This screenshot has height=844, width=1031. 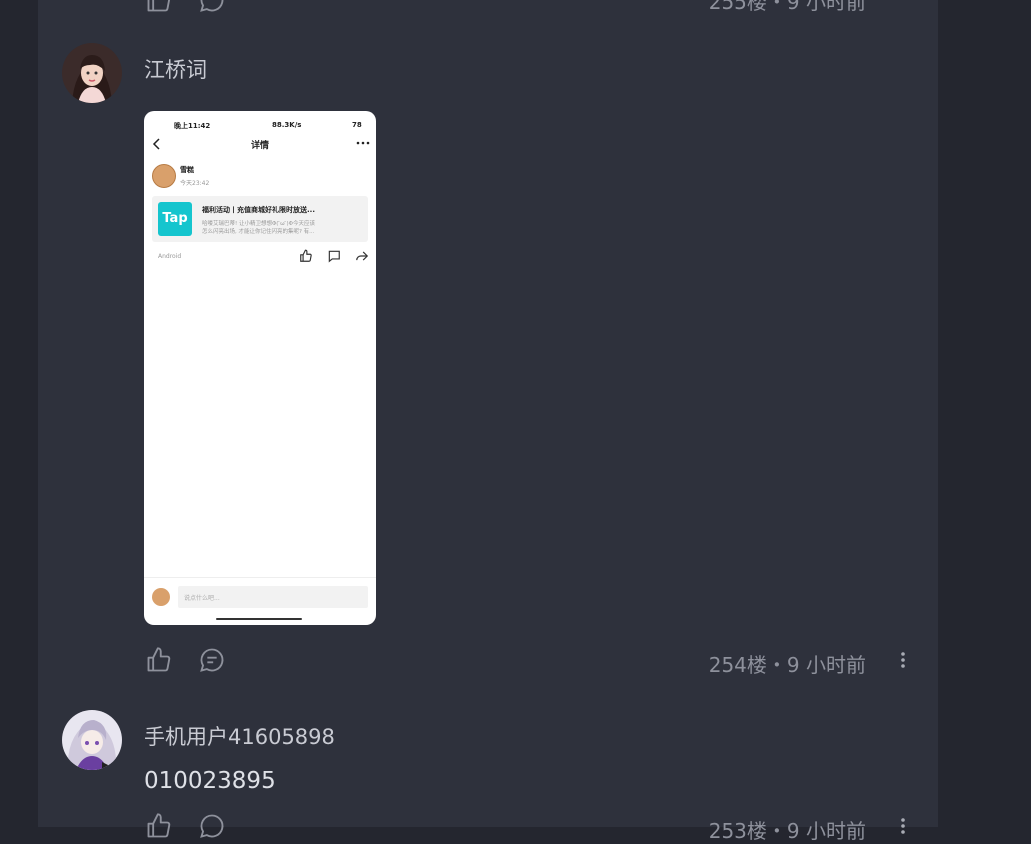 I want to click on phone-post-time: 今天23:42, so click(x=195, y=183).